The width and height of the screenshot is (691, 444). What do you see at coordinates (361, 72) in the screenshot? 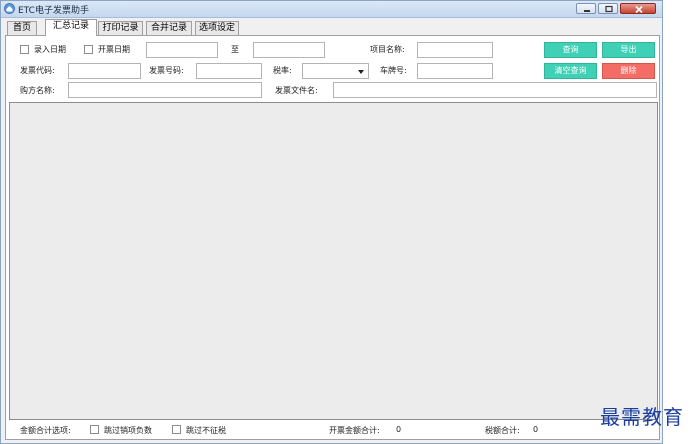
I see `chevron-down-icon` at bounding box center [361, 72].